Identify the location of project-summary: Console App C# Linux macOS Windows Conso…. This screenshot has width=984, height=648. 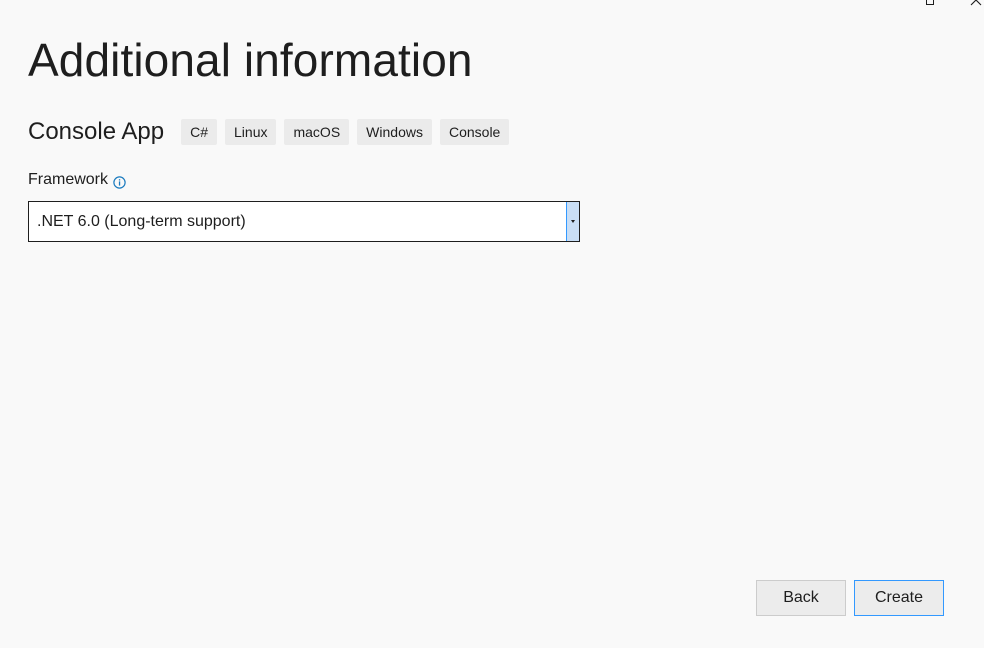
(272, 132).